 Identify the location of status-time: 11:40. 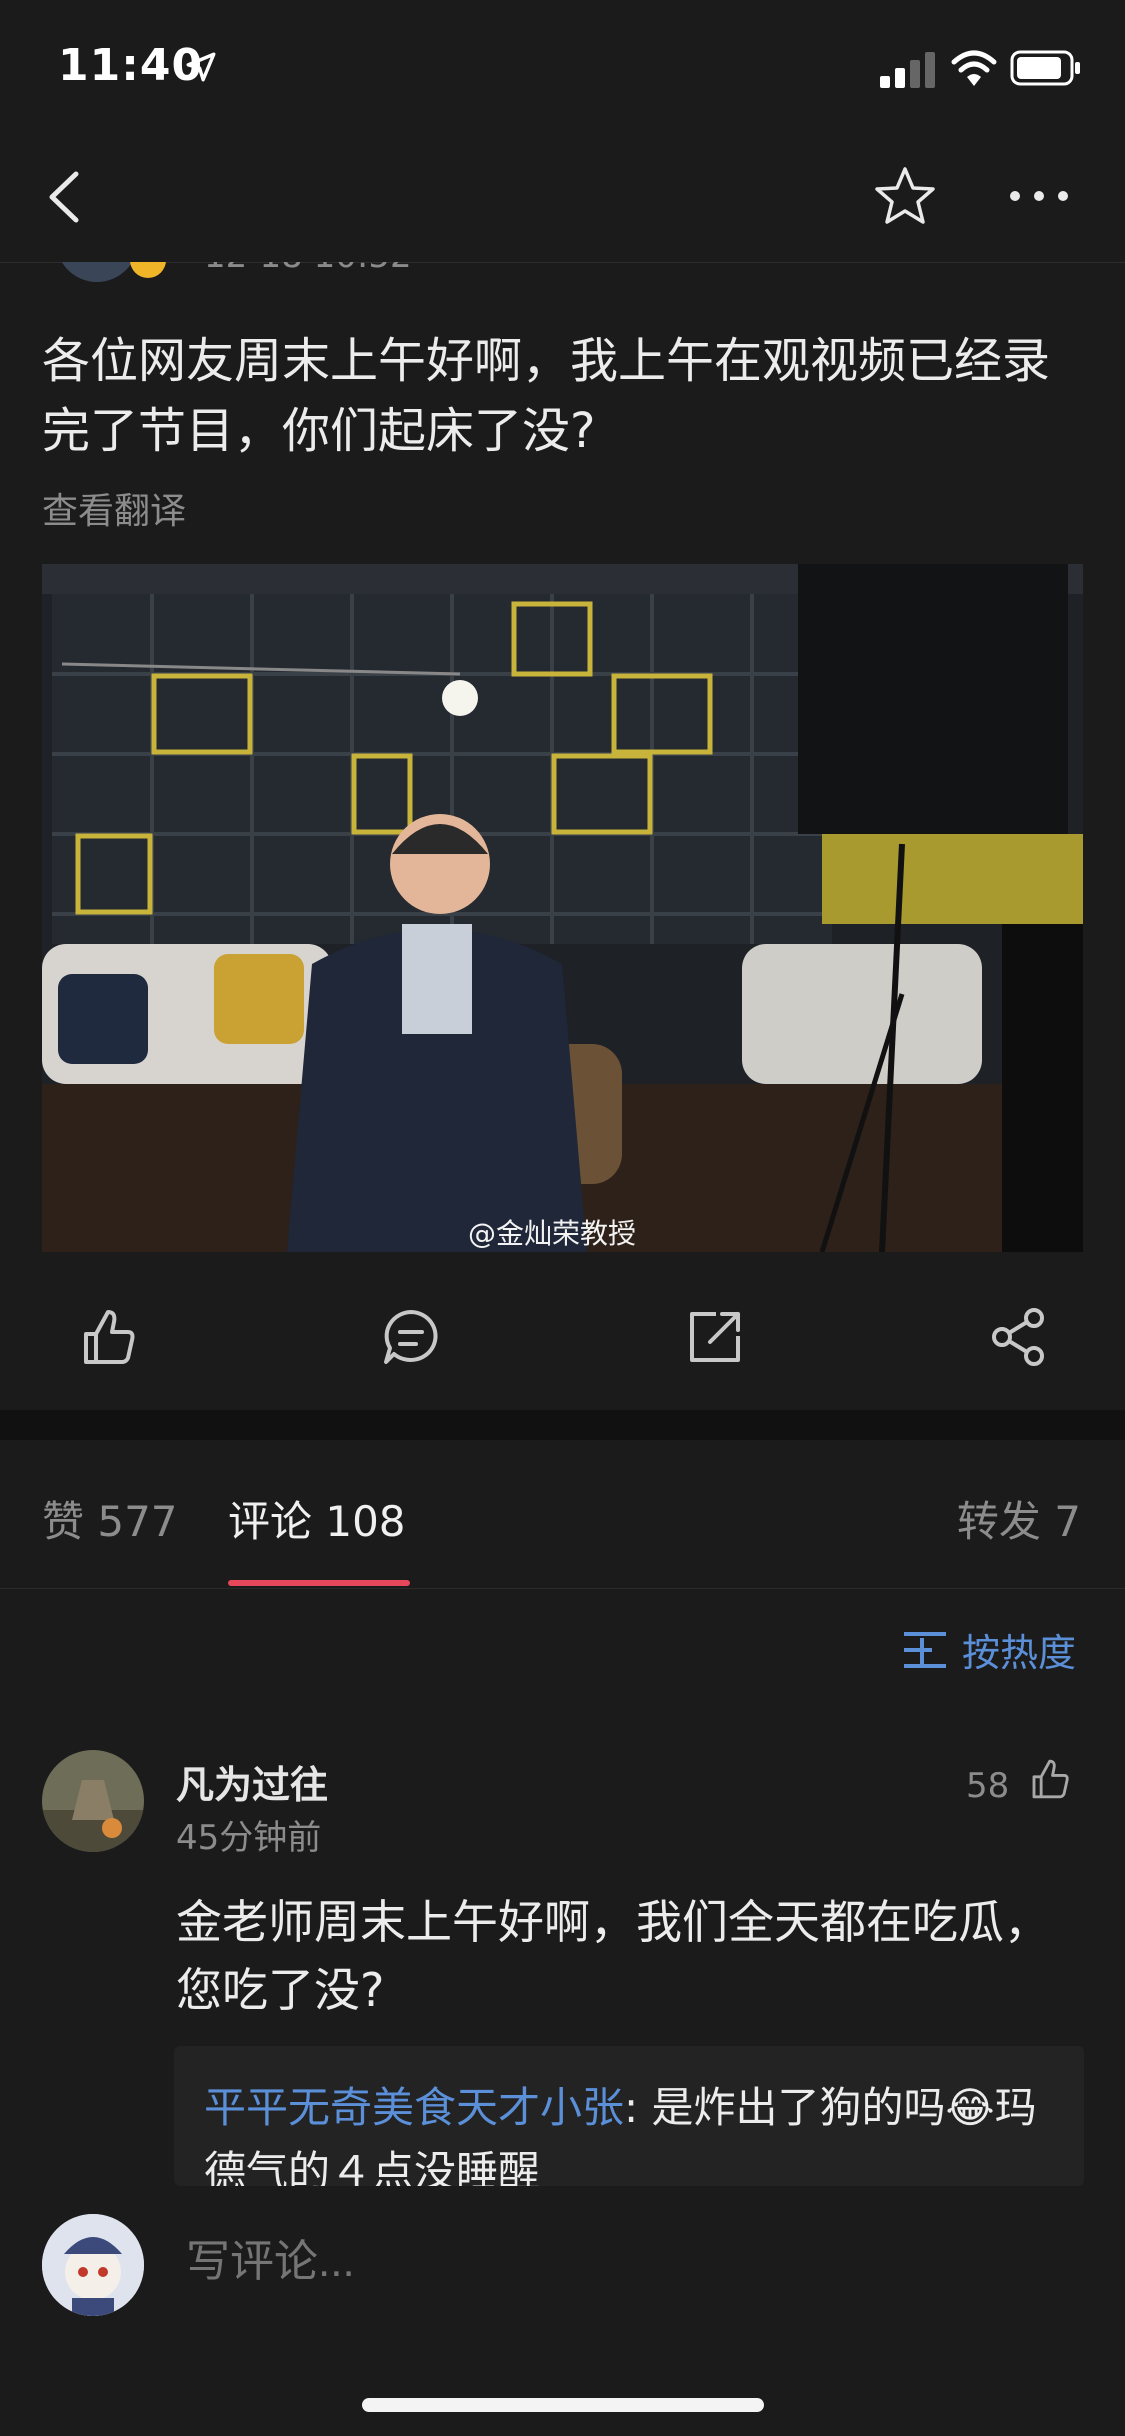
(131, 65).